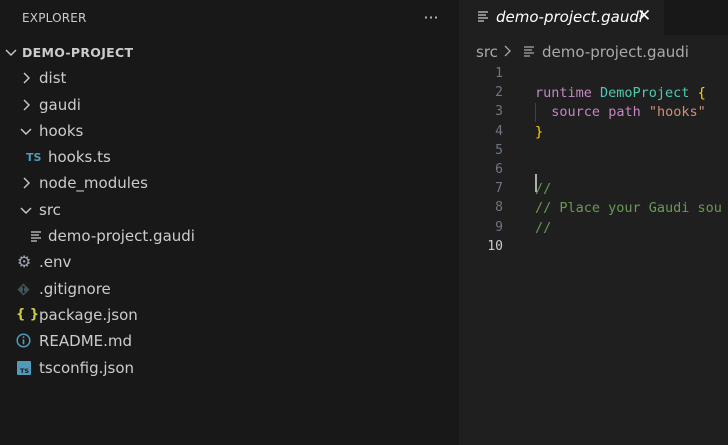 The height and width of the screenshot is (445, 728). Describe the element at coordinates (87, 367) in the screenshot. I see `tree-item-label: tsconfig.json` at that location.